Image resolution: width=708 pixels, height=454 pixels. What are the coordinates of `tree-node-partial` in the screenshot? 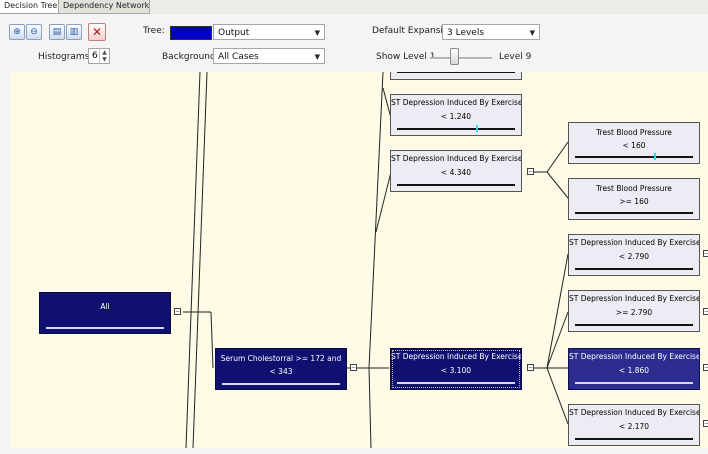 It's located at (456, 76).